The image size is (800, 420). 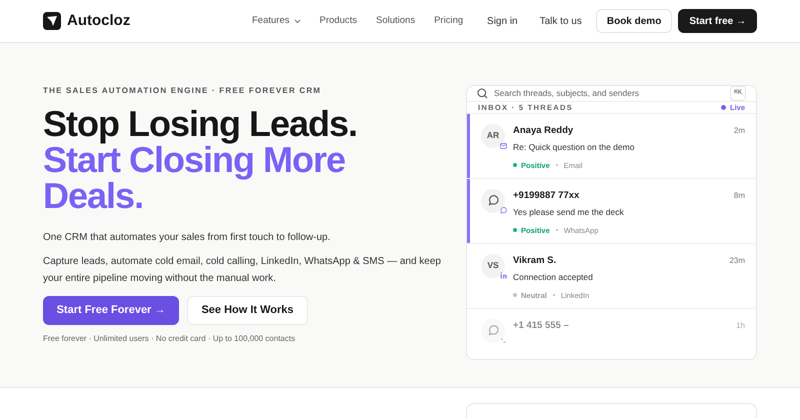 I want to click on thread-subject: Yes please send me the deck, so click(x=569, y=212).